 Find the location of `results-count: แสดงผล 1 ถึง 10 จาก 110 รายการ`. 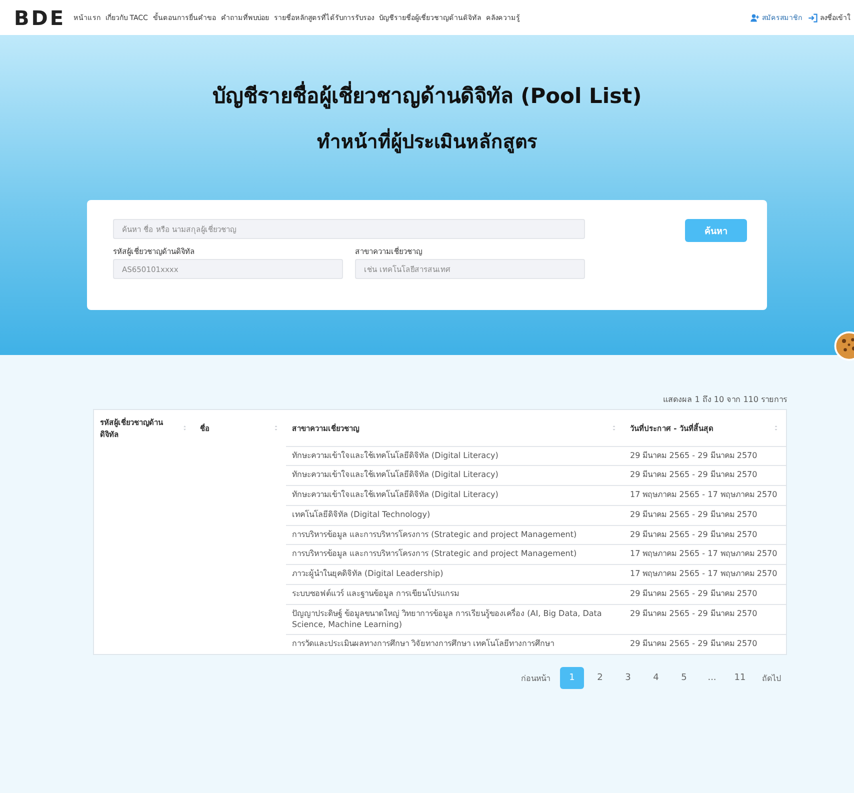

results-count: แสดงผล 1 ถึง 10 จาก 110 รายการ is located at coordinates (724, 400).